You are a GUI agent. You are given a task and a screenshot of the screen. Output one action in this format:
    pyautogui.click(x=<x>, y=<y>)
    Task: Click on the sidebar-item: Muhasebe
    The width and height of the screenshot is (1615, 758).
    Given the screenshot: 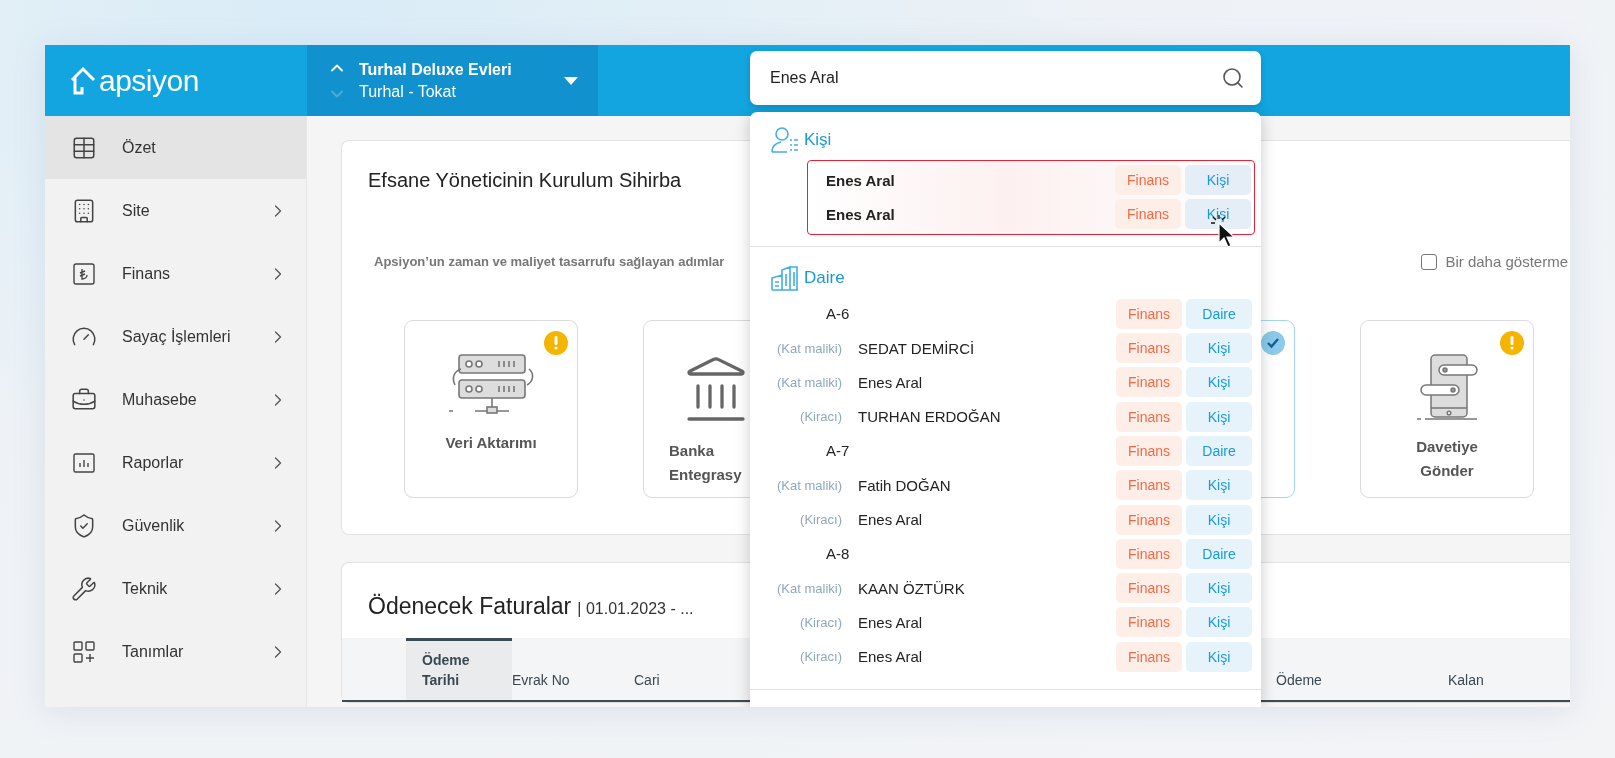 What is the action you would take?
    pyautogui.click(x=175, y=399)
    